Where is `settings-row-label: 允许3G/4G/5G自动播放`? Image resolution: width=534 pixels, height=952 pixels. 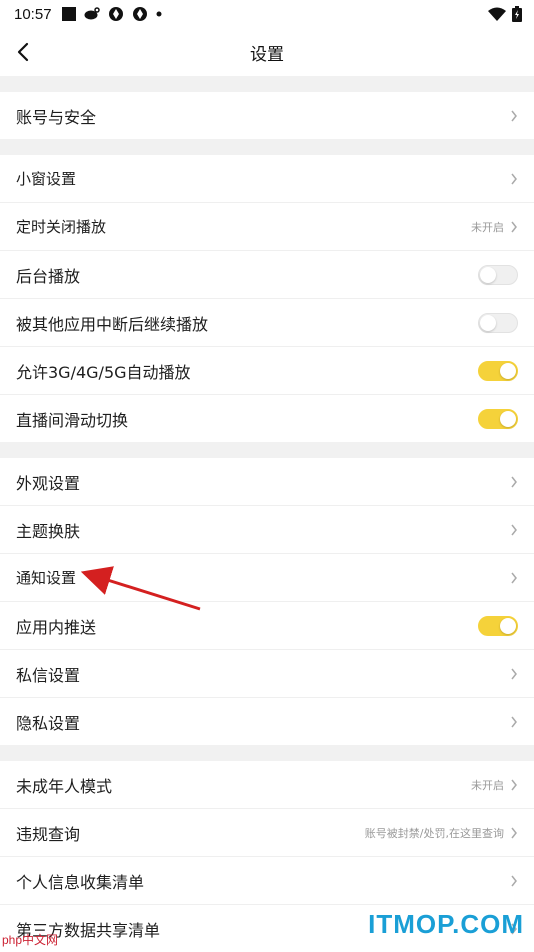 settings-row-label: 允许3G/4G/5G自动播放 is located at coordinates (103, 372).